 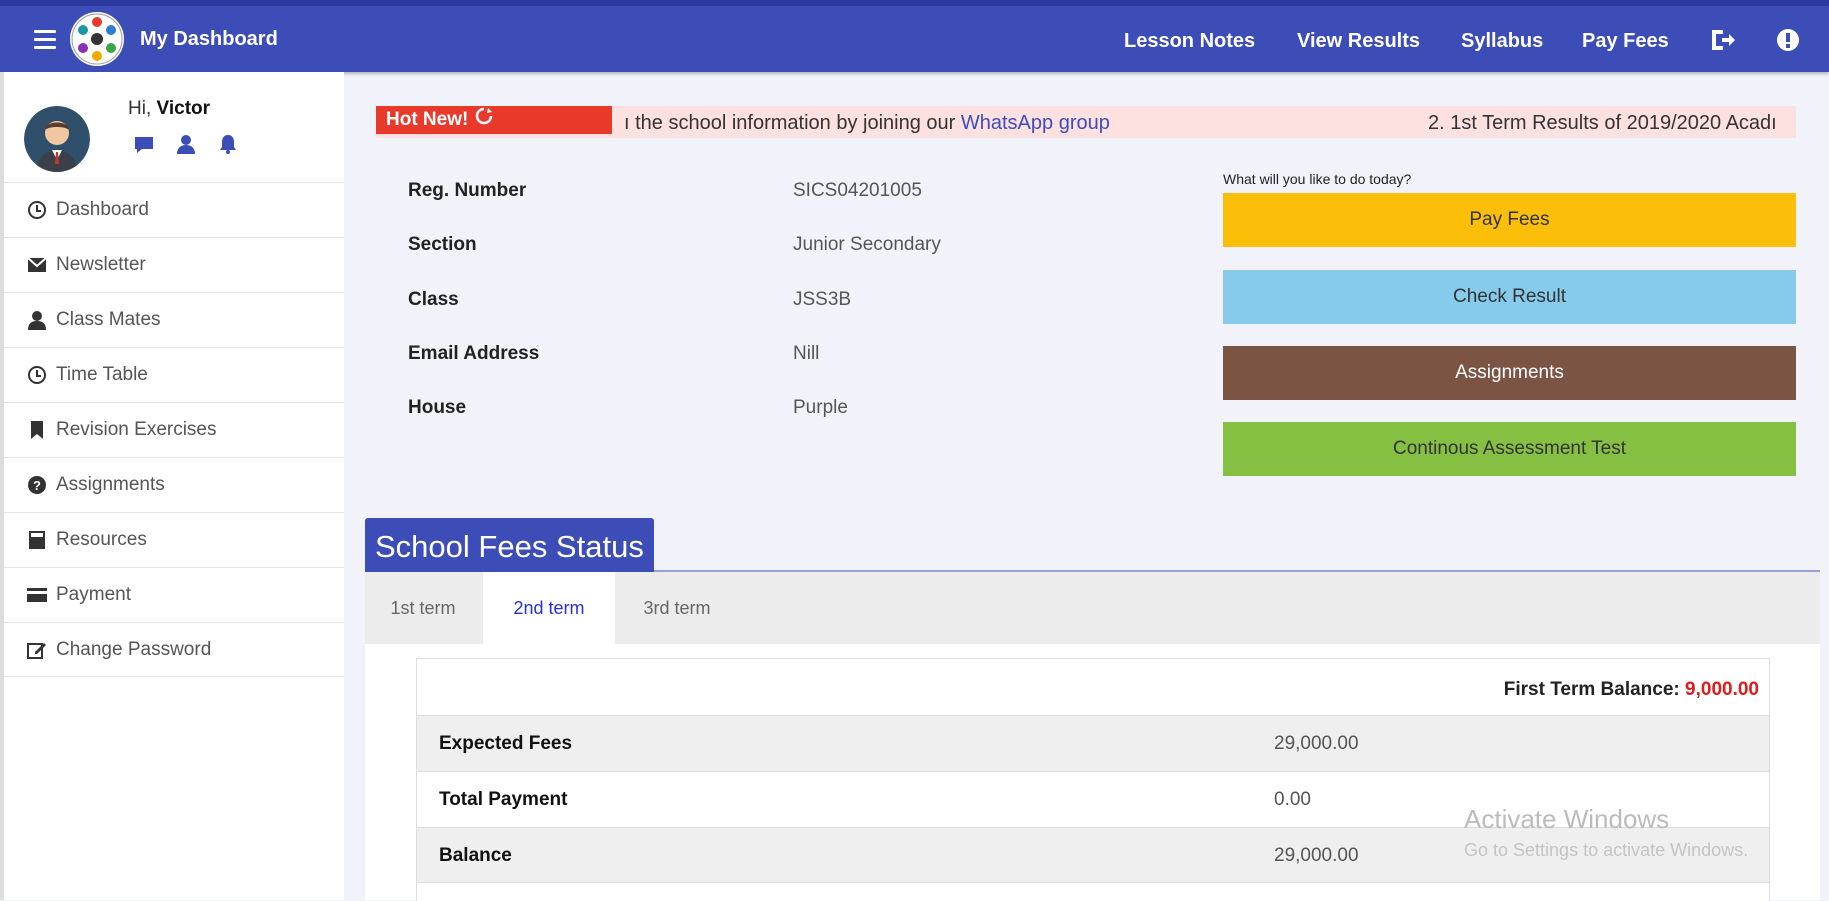 What do you see at coordinates (101, 264) in the screenshot?
I see `sidebar-item-label: Newsletter` at bounding box center [101, 264].